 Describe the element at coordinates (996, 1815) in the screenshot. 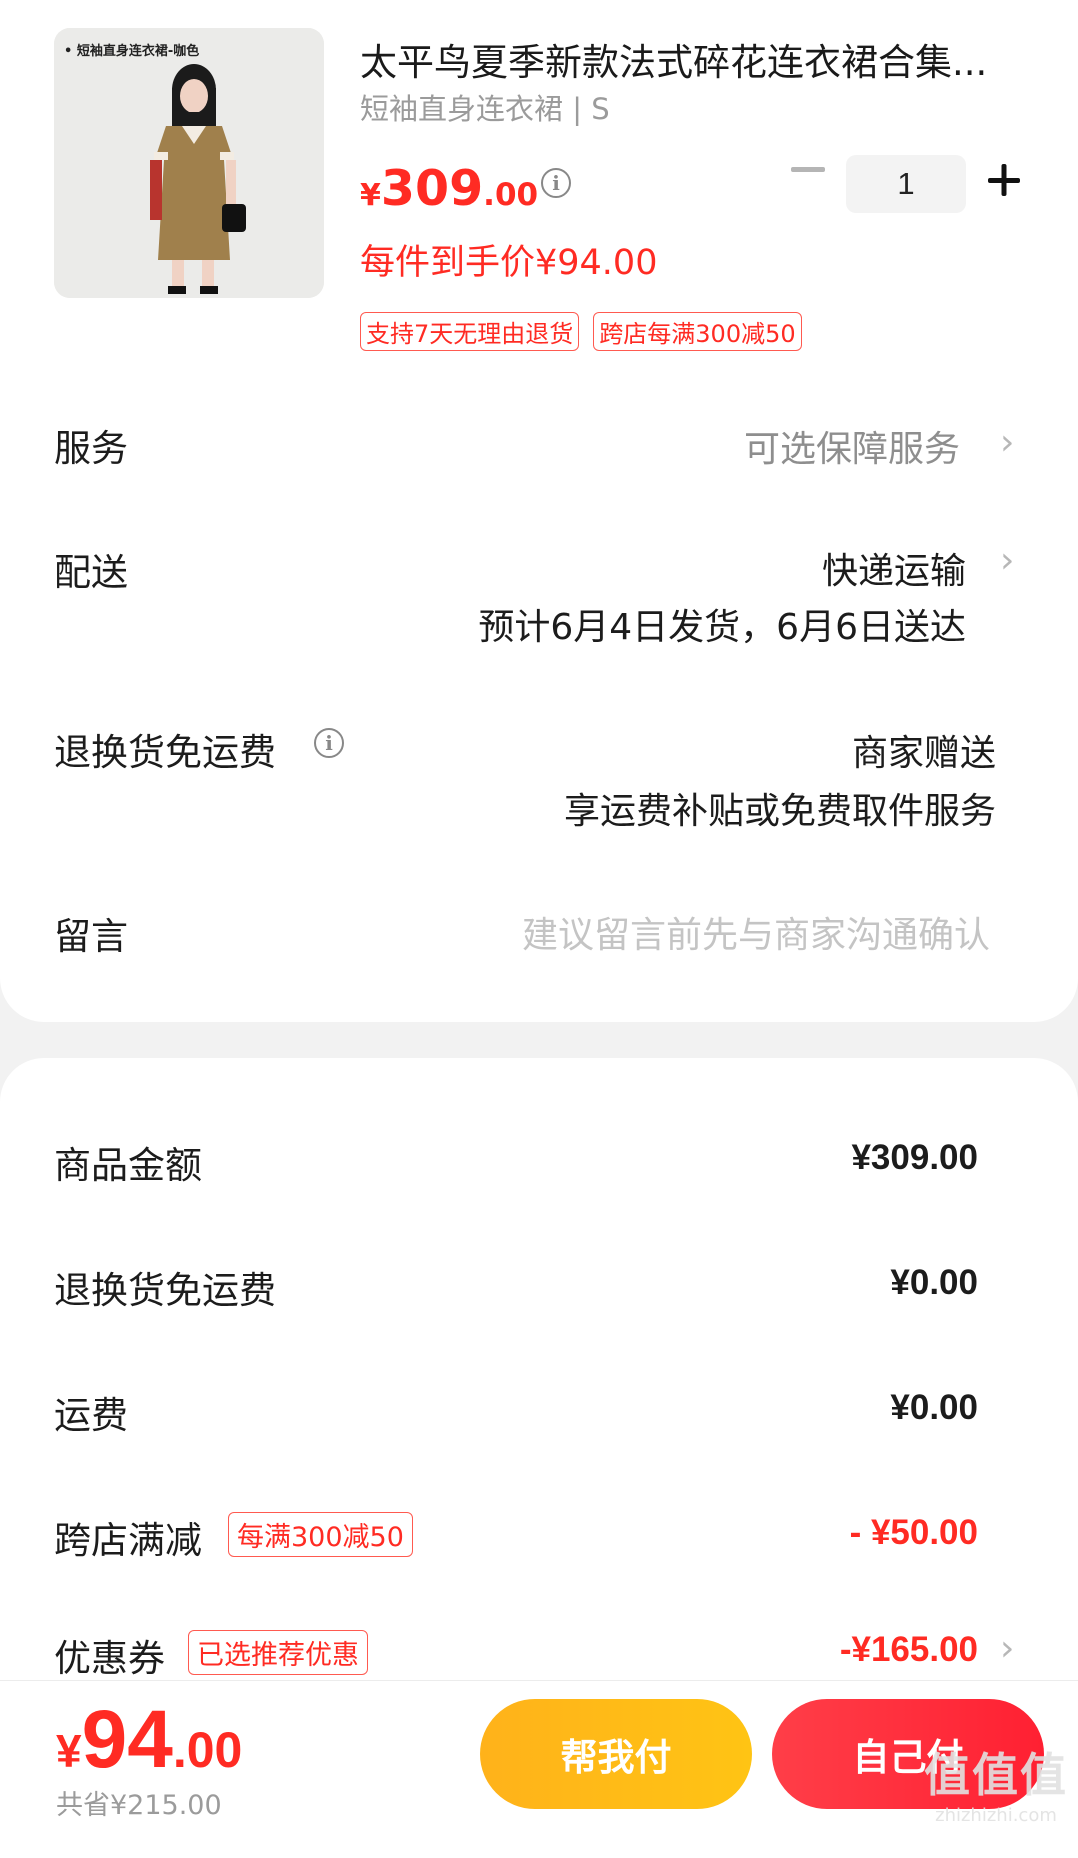

I see `watermark-url: zhizhizhi.com` at that location.